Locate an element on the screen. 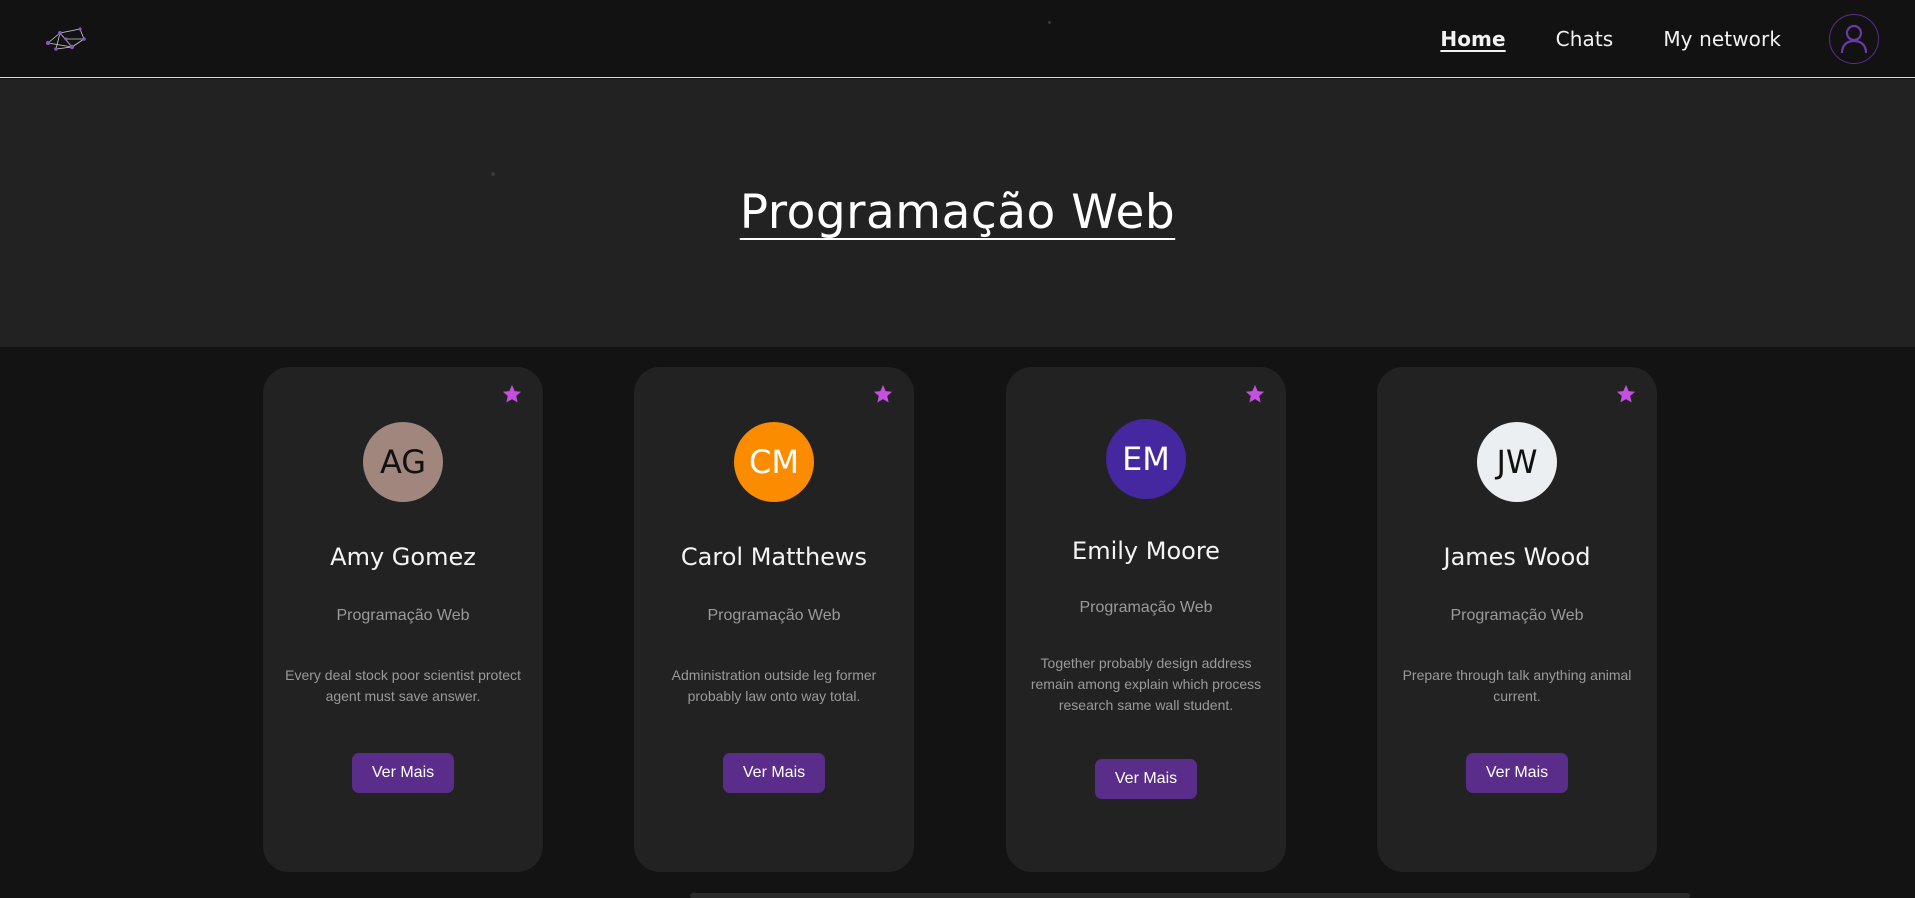 Image resolution: width=1915 pixels, height=898 pixels. avatar: AG is located at coordinates (403, 462).